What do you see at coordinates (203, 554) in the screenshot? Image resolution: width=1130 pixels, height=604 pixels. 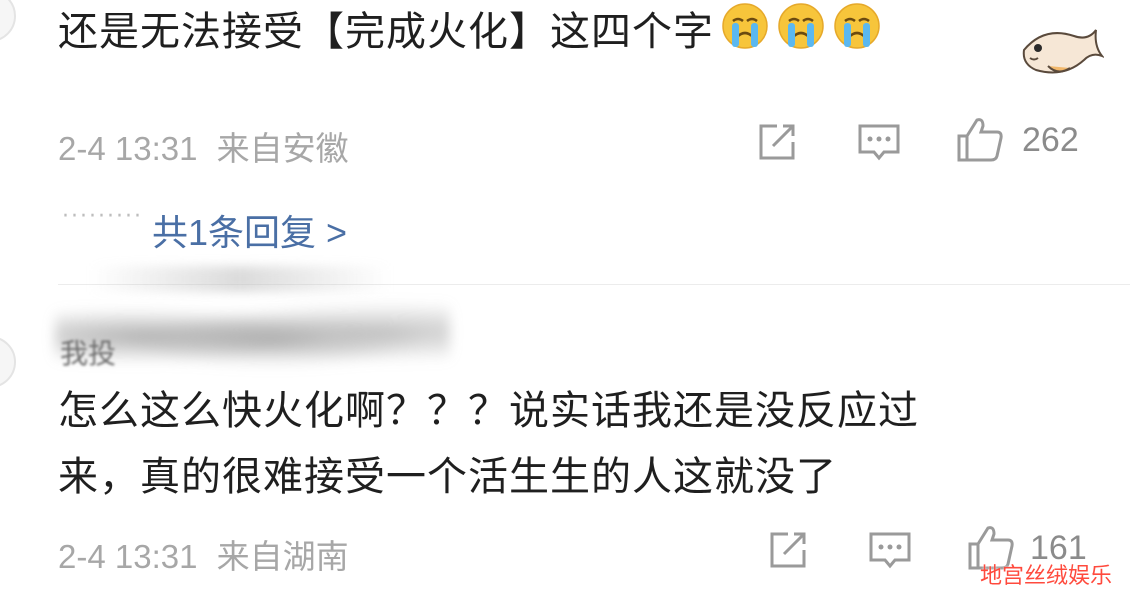 I see `comment-meta: 2-4 13:31 来自湖南` at bounding box center [203, 554].